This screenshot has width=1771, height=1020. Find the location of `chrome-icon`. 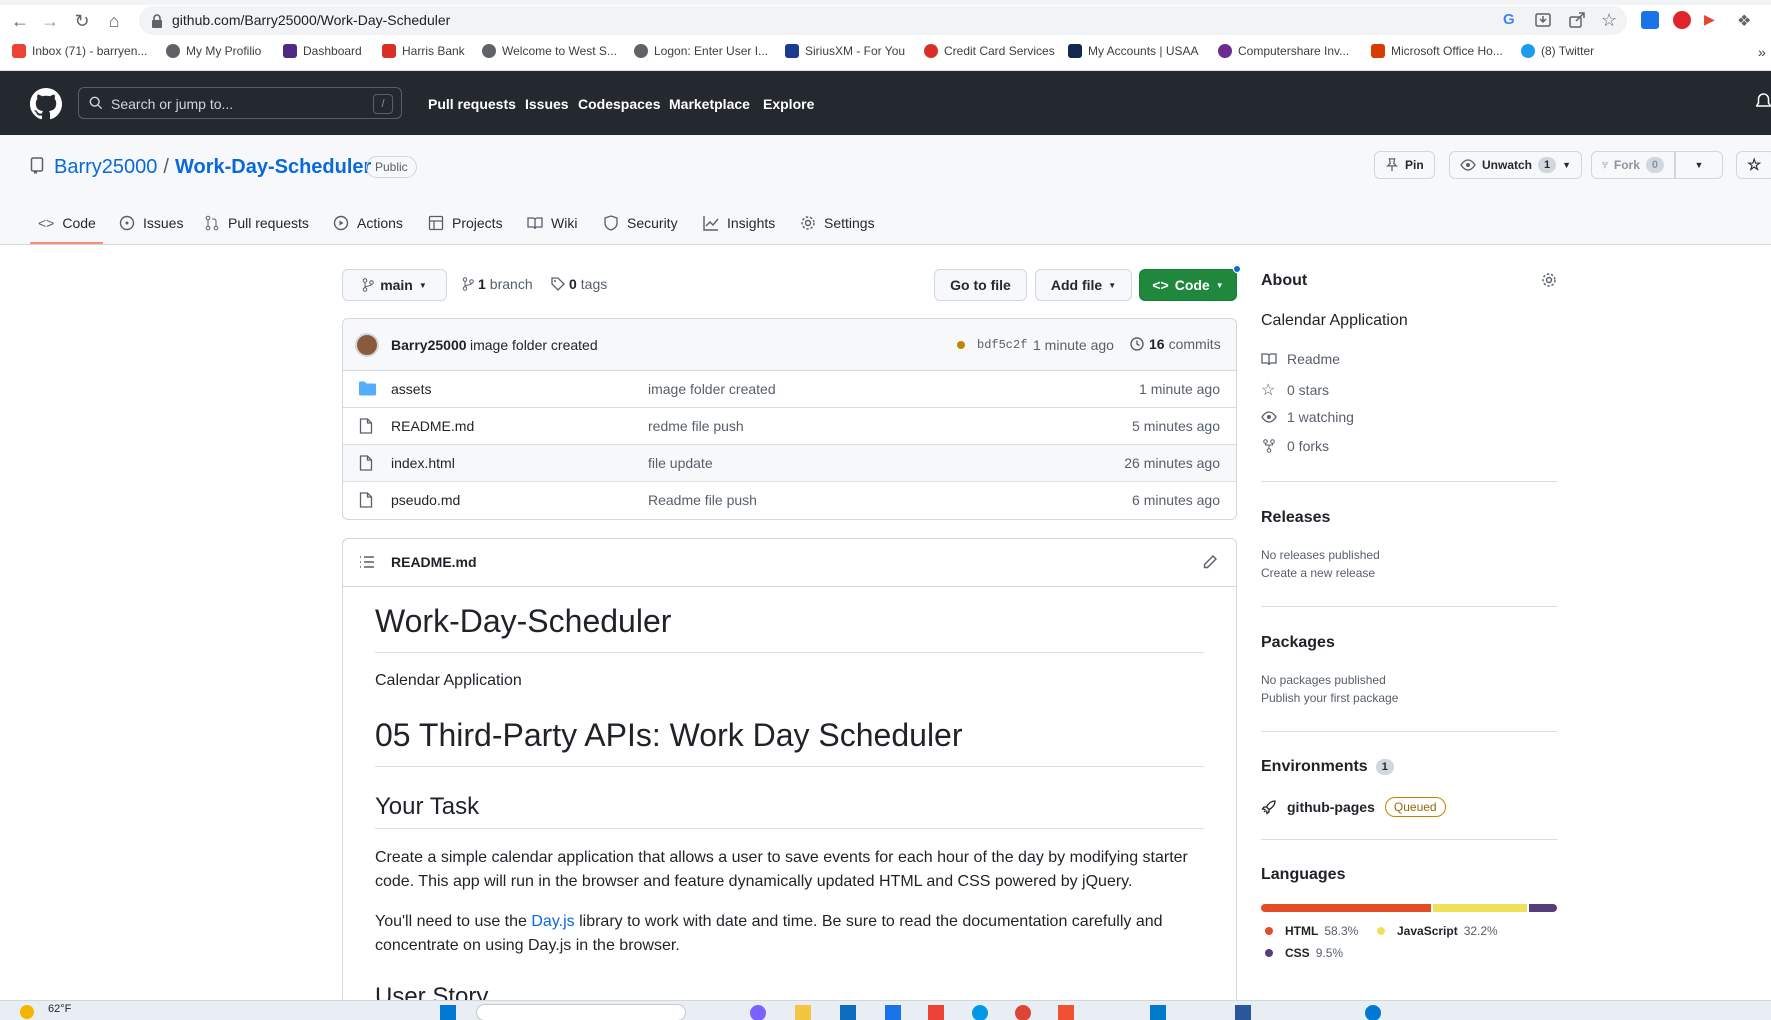

chrome-icon is located at coordinates (1023, 1012).